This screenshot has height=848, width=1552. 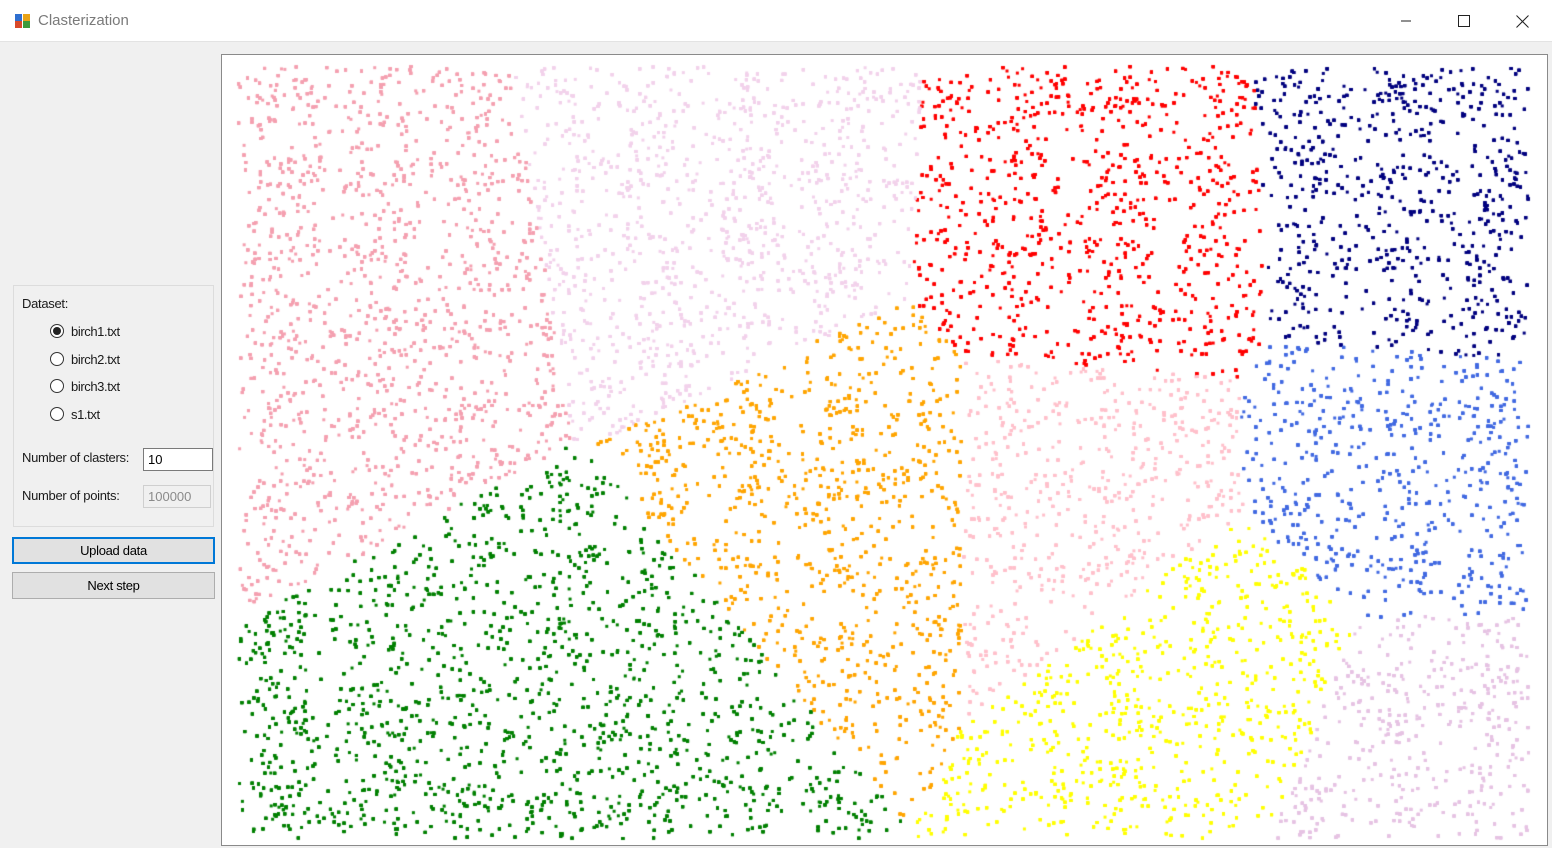 What do you see at coordinates (76, 457) in the screenshot?
I see `clusters-label: Number of clasters:` at bounding box center [76, 457].